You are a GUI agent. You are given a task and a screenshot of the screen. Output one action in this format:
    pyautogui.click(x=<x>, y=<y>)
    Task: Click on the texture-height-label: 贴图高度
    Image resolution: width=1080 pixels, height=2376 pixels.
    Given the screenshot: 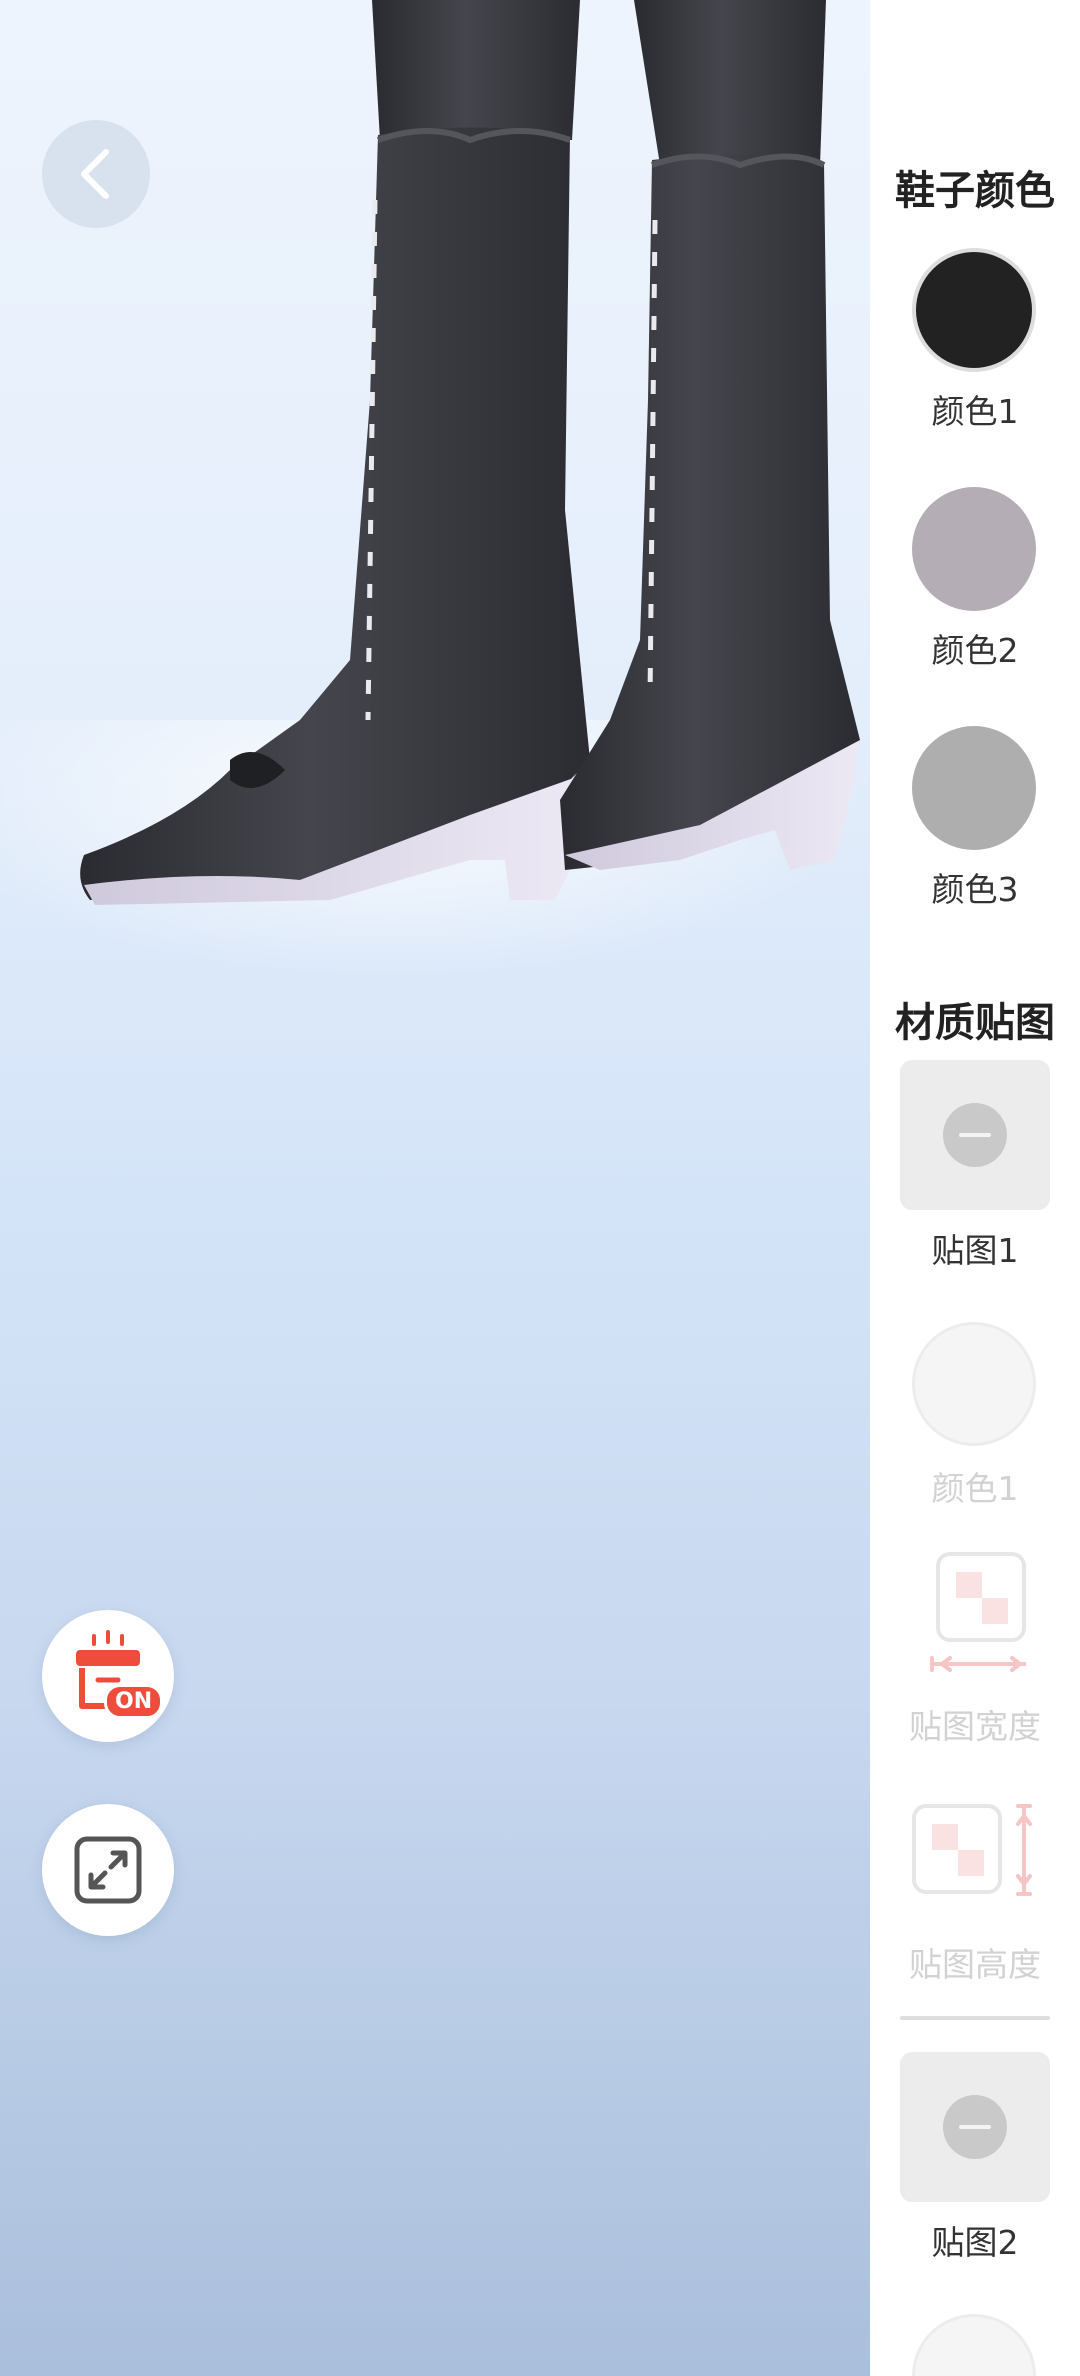 What is the action you would take?
    pyautogui.click(x=975, y=1964)
    